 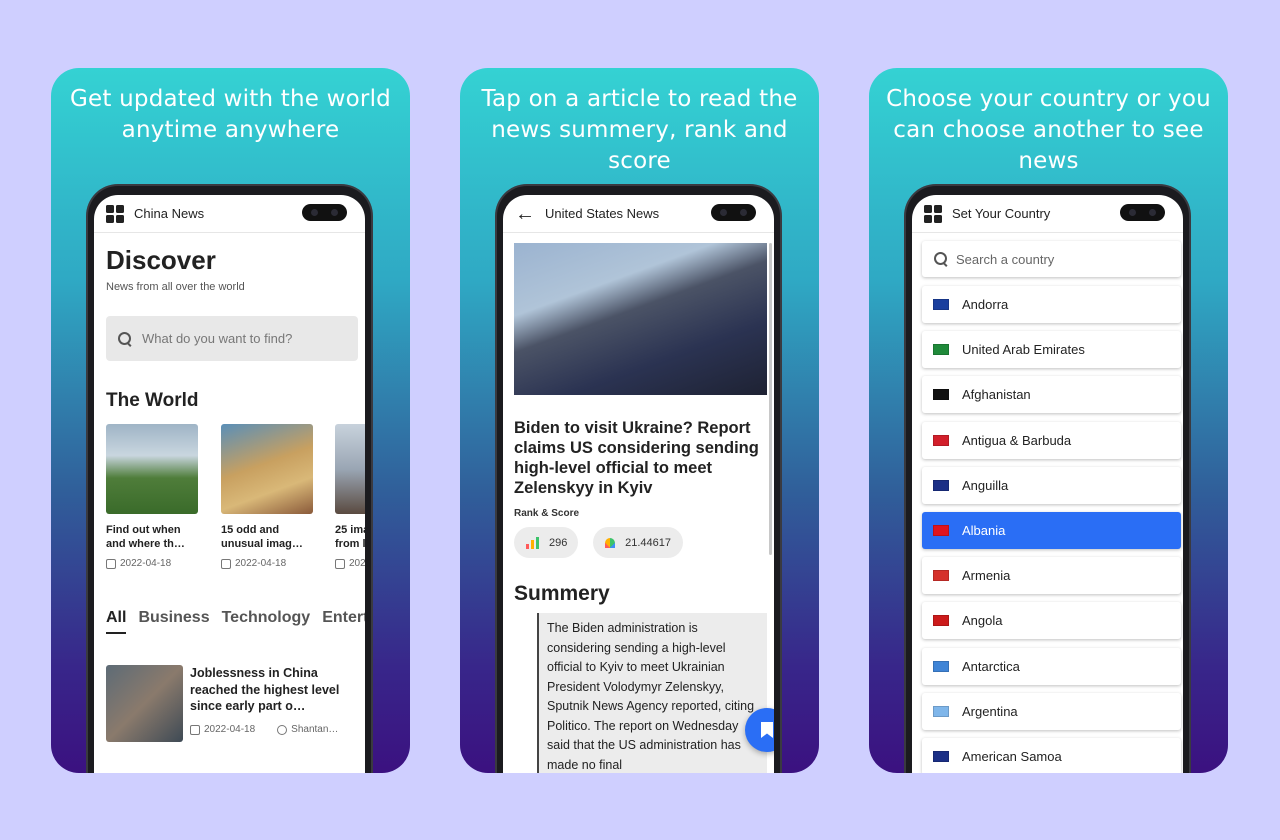 What do you see at coordinates (985, 485) in the screenshot?
I see `country-name: Anguilla` at bounding box center [985, 485].